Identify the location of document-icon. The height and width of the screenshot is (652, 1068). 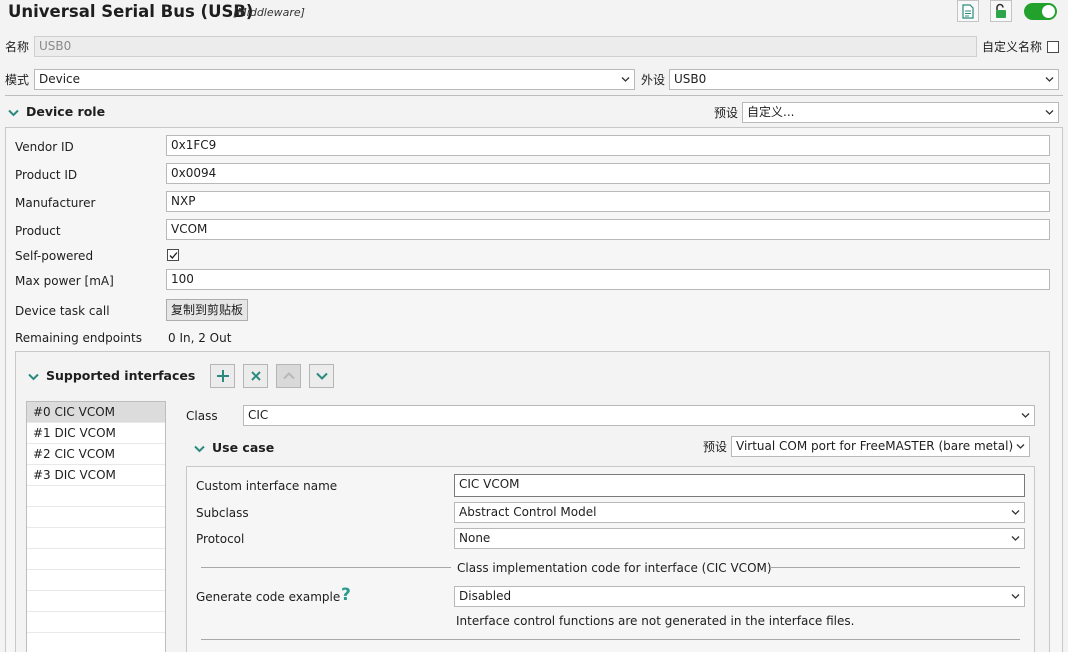
(968, 11).